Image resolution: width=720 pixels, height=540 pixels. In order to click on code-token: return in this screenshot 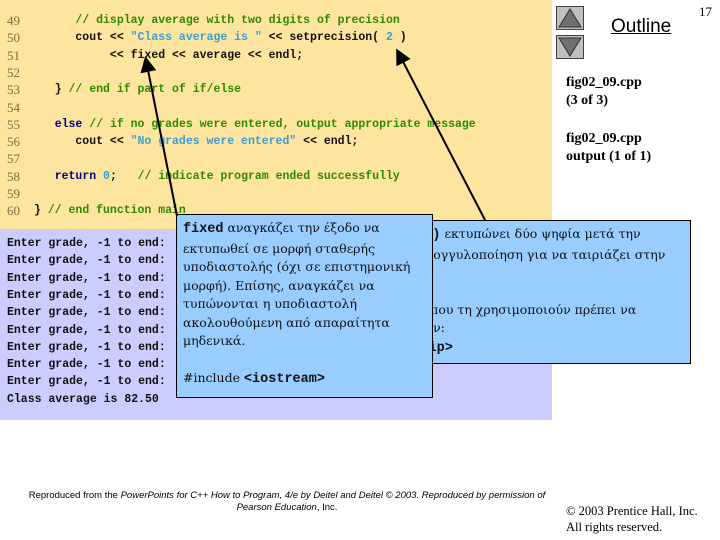, I will do `click(75, 176)`.